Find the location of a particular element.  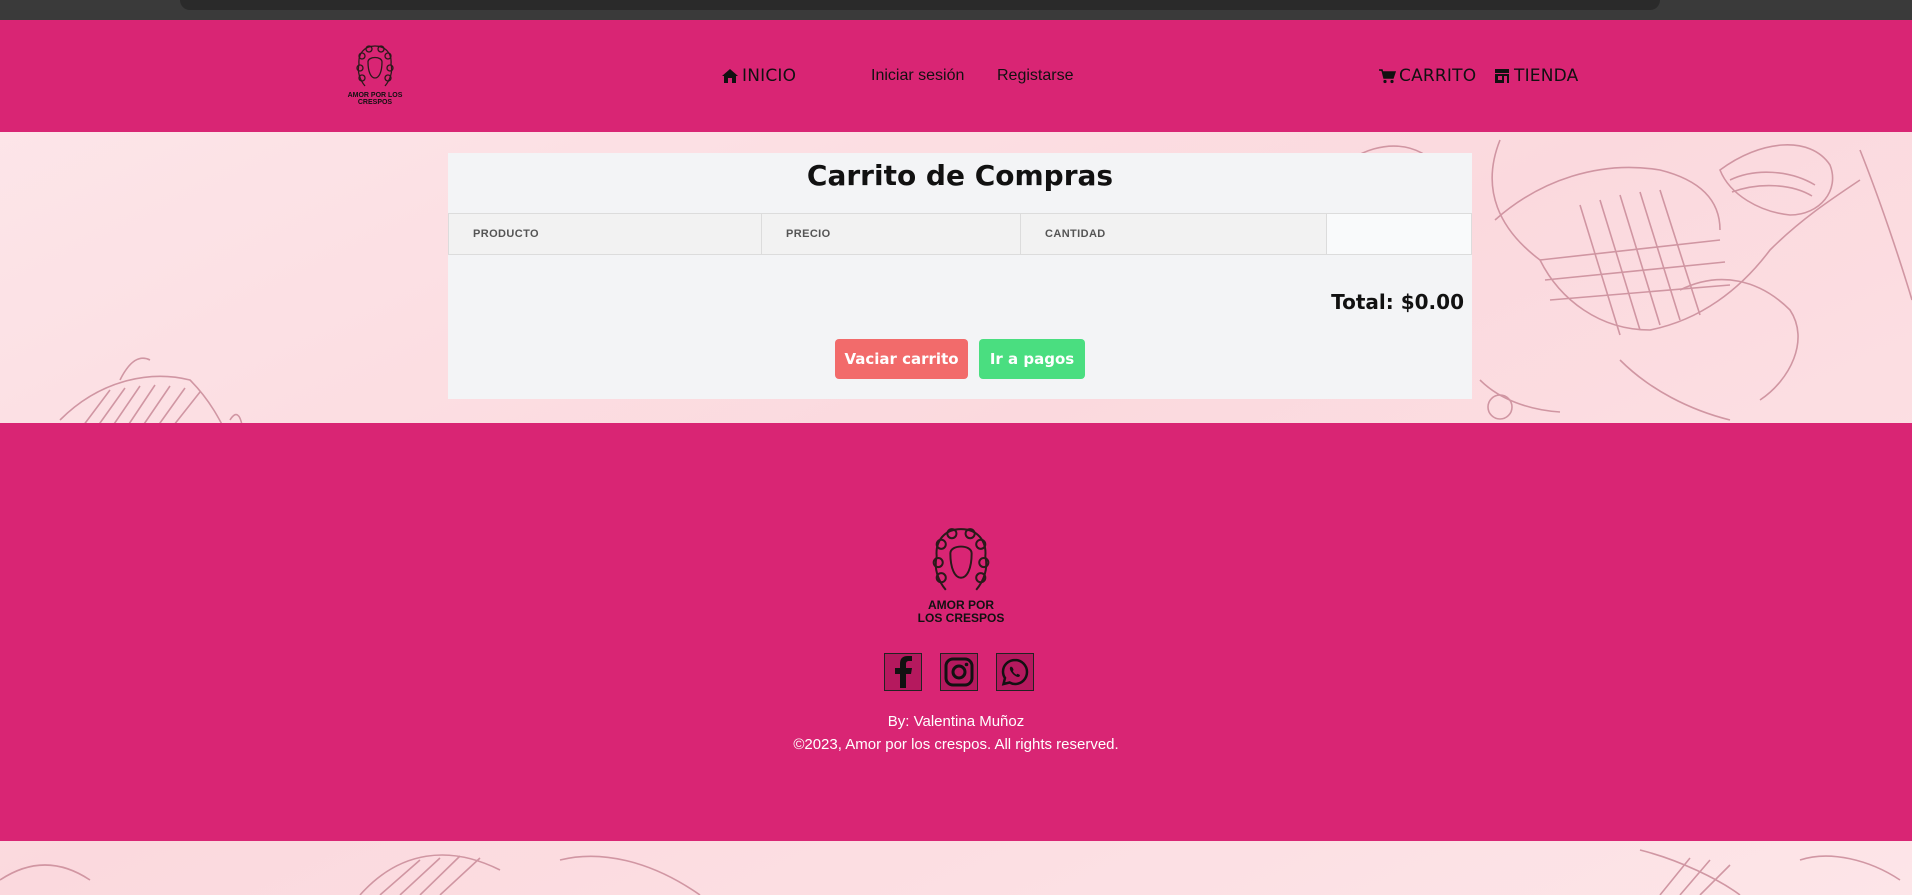

facebook-icon is located at coordinates (903, 672).